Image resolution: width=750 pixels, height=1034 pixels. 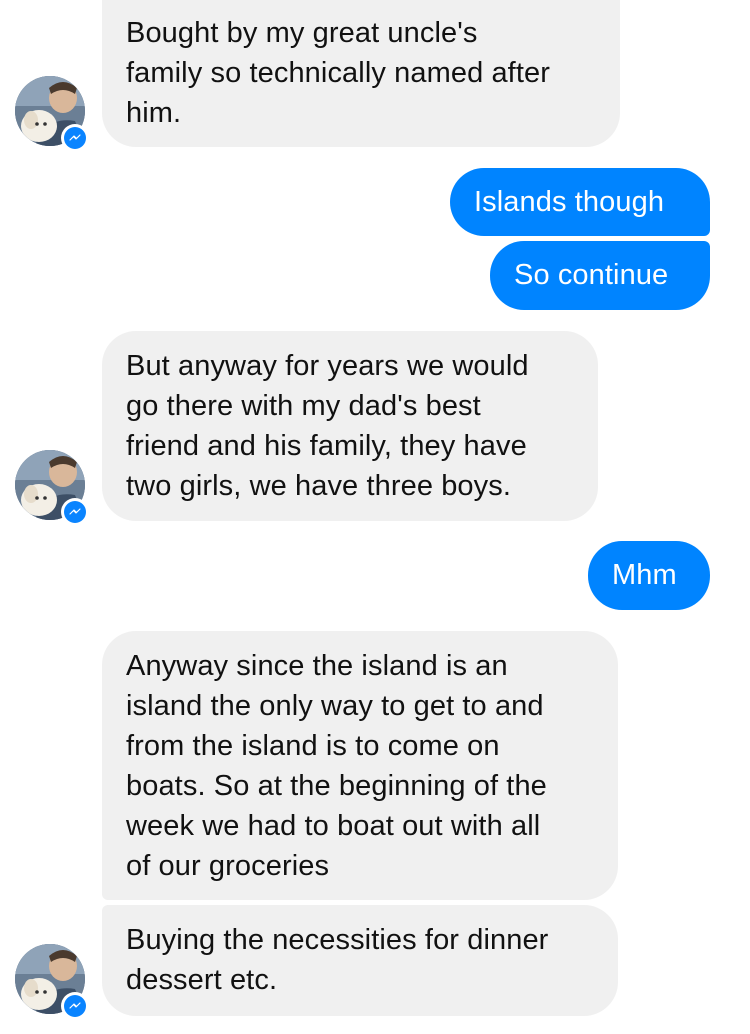 What do you see at coordinates (644, 575) in the screenshot?
I see `message-text: Mhm` at bounding box center [644, 575].